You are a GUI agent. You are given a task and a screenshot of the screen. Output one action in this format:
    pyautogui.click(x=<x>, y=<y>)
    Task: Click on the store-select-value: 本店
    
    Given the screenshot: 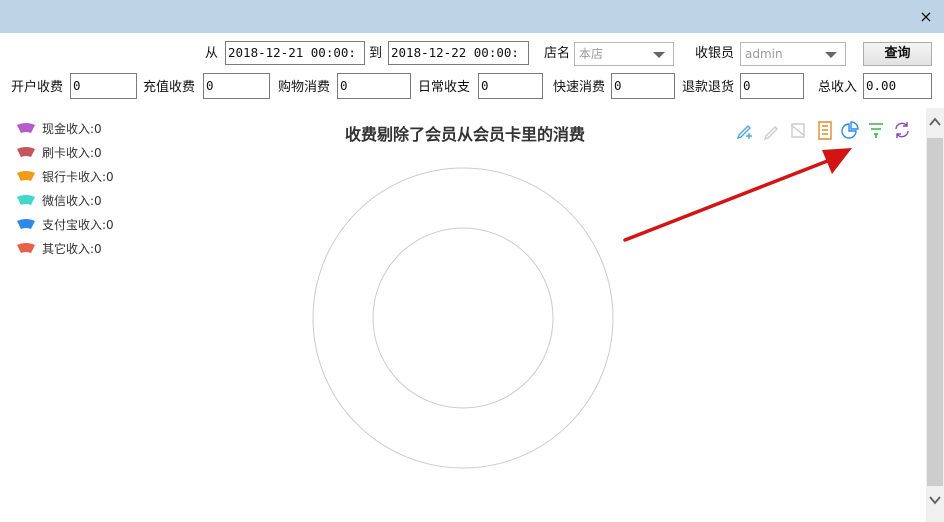 What is the action you would take?
    pyautogui.click(x=591, y=54)
    